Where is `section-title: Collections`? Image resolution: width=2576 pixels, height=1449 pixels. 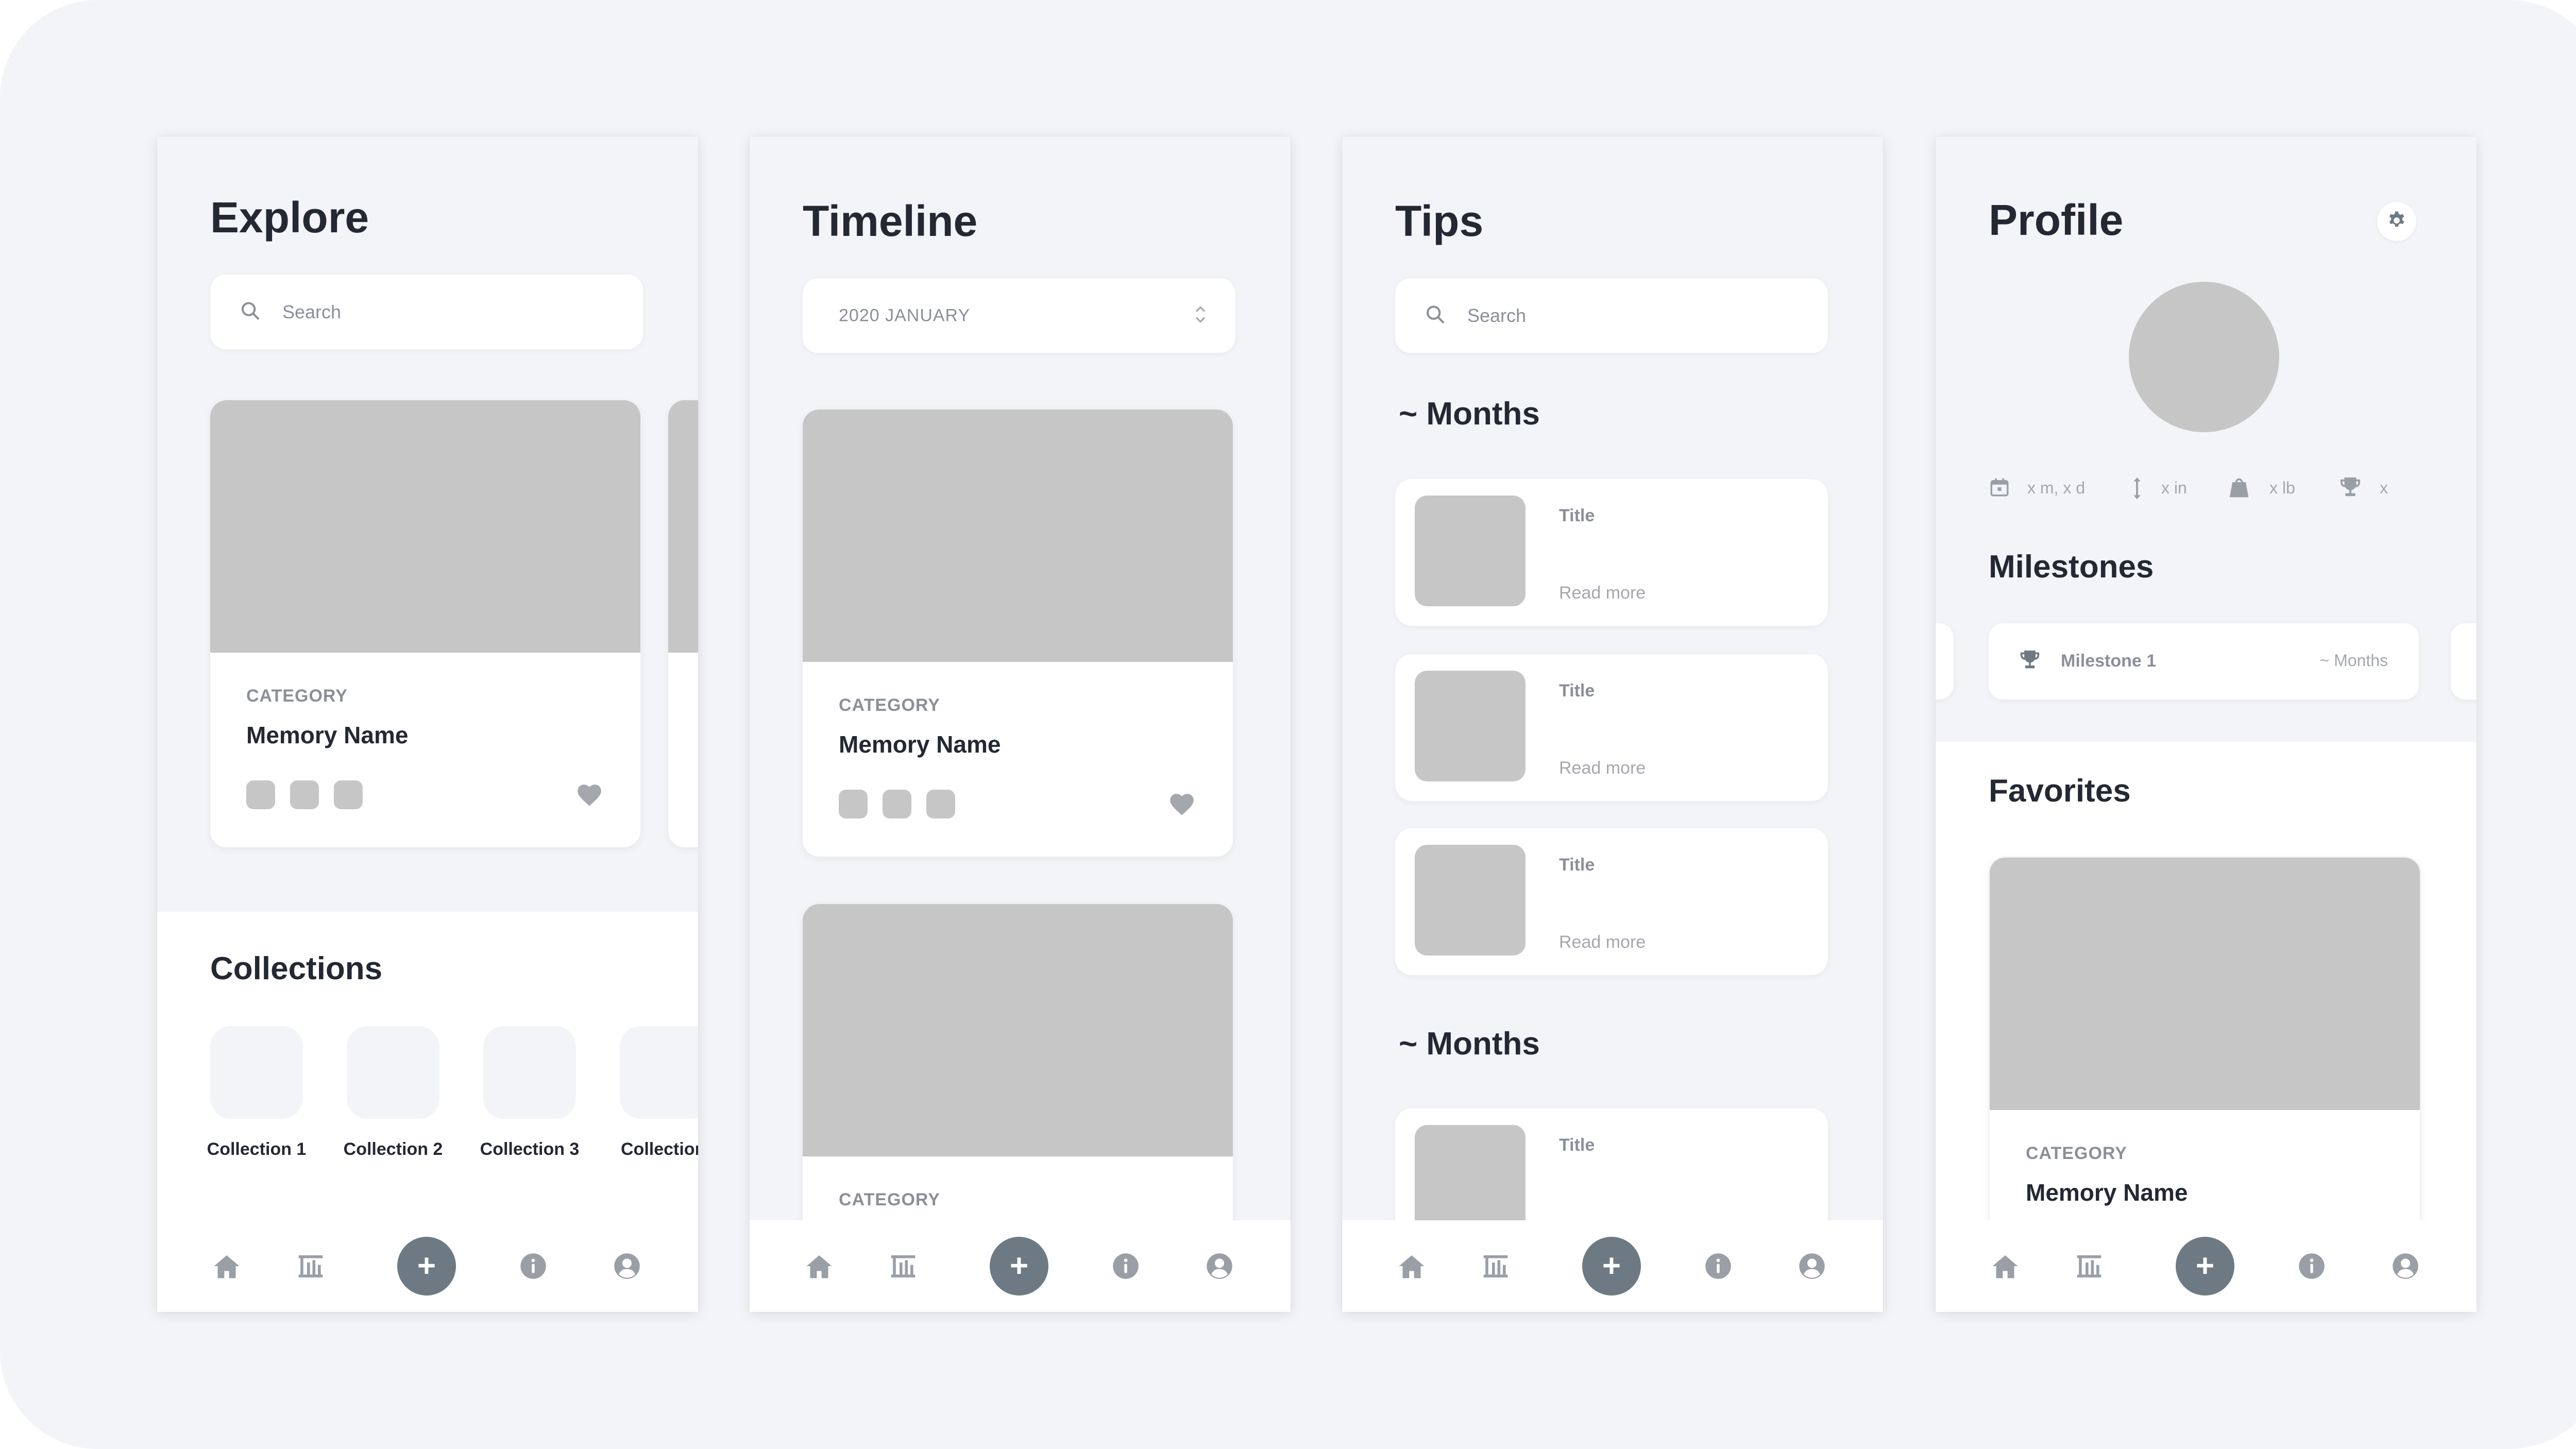 section-title: Collections is located at coordinates (296, 969).